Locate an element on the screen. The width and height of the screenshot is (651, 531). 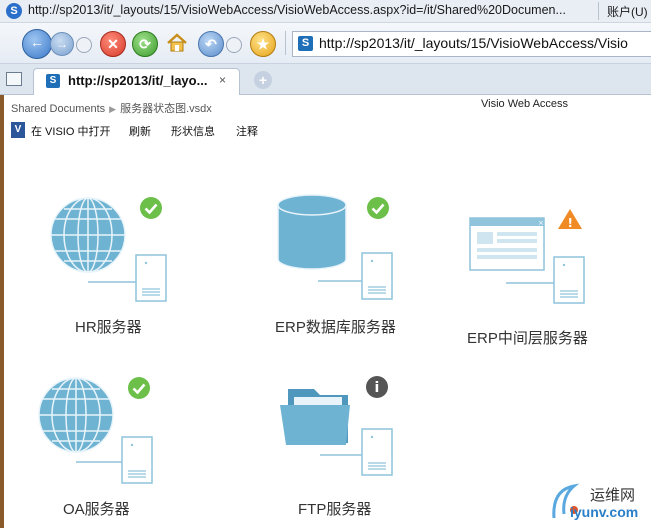
undo-close-tab-button: ↶ is located at coordinates (211, 44).